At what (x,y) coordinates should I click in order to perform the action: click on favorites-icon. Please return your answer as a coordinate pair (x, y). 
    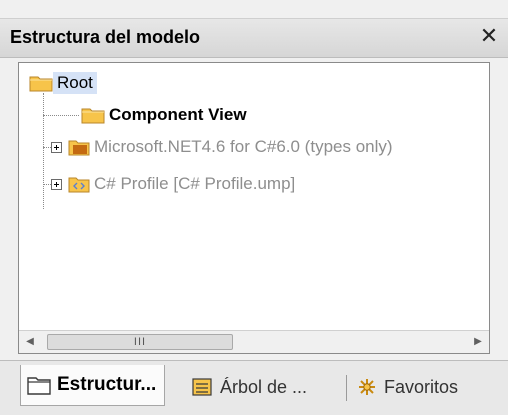
    Looking at the image, I should click on (367, 387).